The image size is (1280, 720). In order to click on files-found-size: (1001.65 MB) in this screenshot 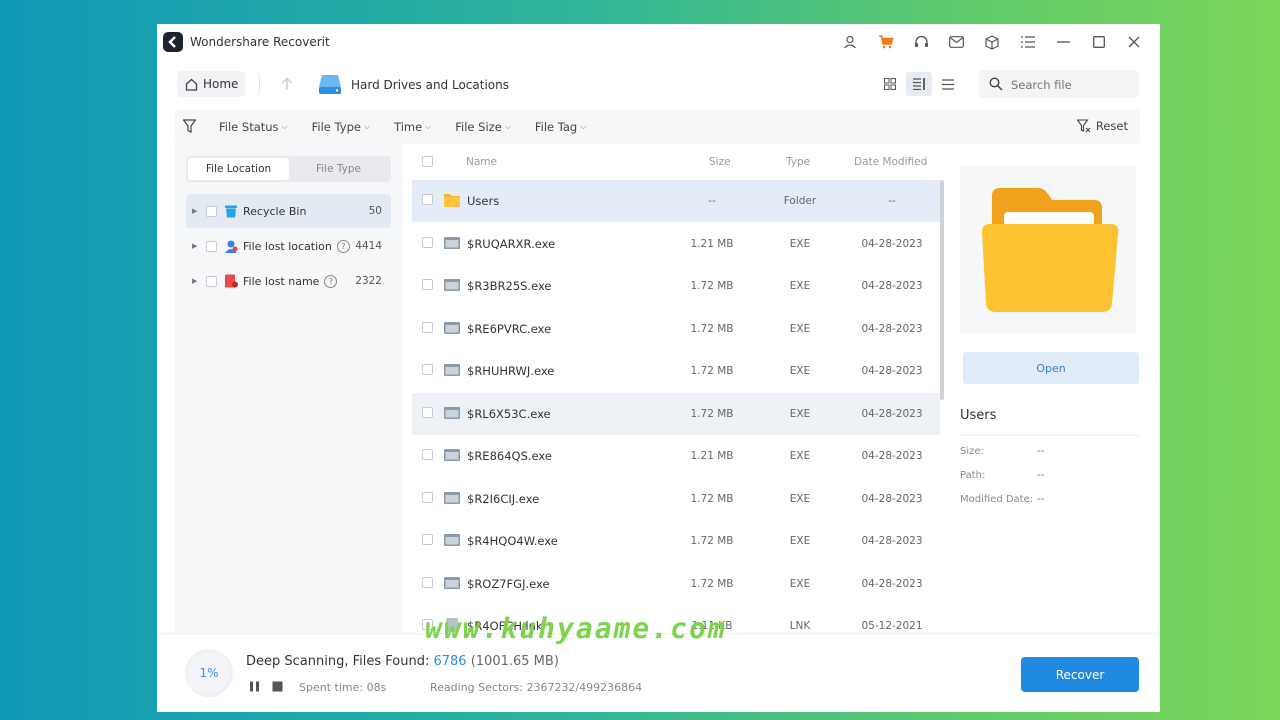, I will do `click(514, 661)`.